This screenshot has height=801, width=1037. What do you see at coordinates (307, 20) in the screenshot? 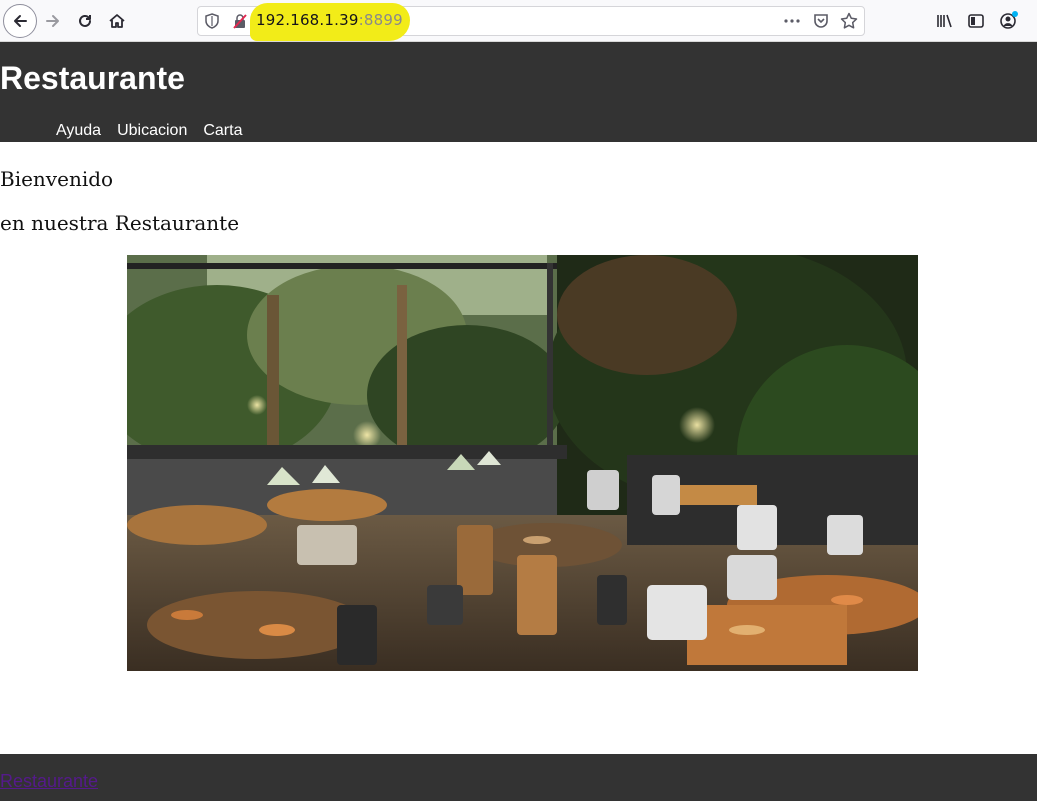
I see `url-host: 192.168.1.39` at bounding box center [307, 20].